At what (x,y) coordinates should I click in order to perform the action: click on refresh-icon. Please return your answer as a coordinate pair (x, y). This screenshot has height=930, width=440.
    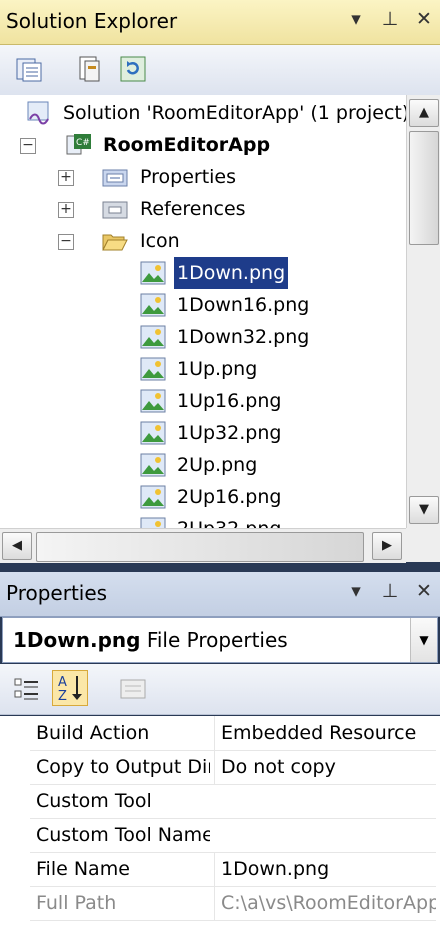
    Looking at the image, I should click on (133, 69).